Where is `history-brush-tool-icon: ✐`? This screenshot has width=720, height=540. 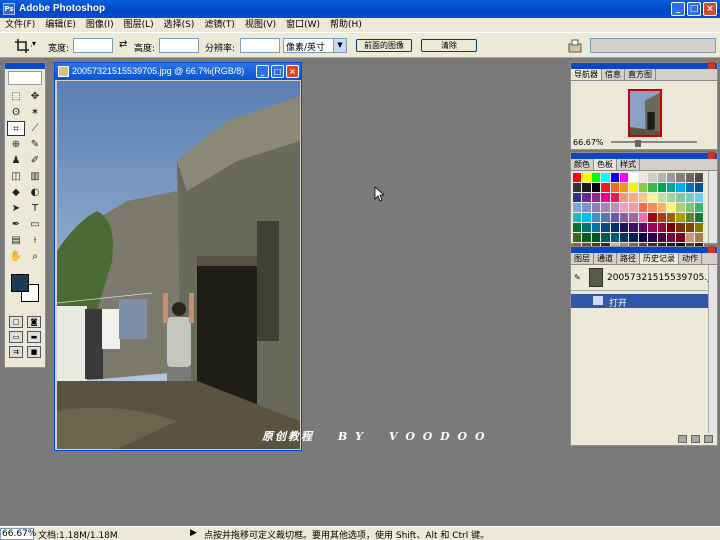
history-brush-tool-icon: ✐ is located at coordinates (35, 160).